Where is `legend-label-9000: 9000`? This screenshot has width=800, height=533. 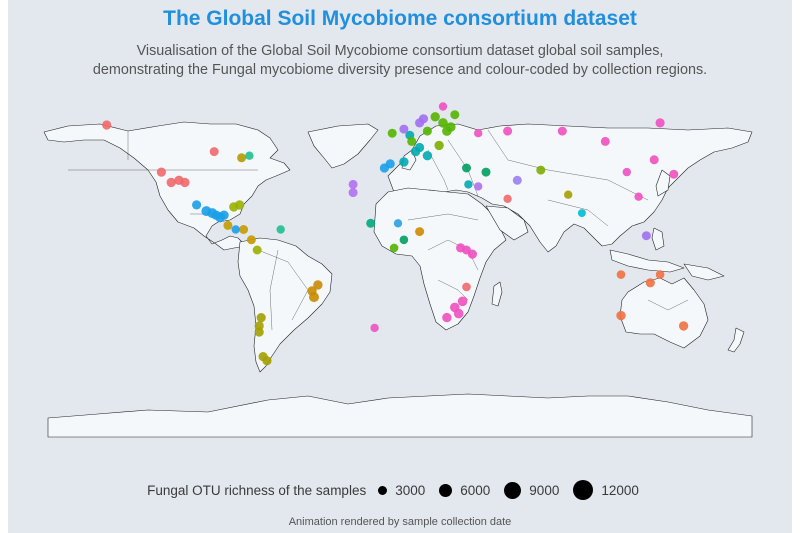 legend-label-9000: 9000 is located at coordinates (544, 490).